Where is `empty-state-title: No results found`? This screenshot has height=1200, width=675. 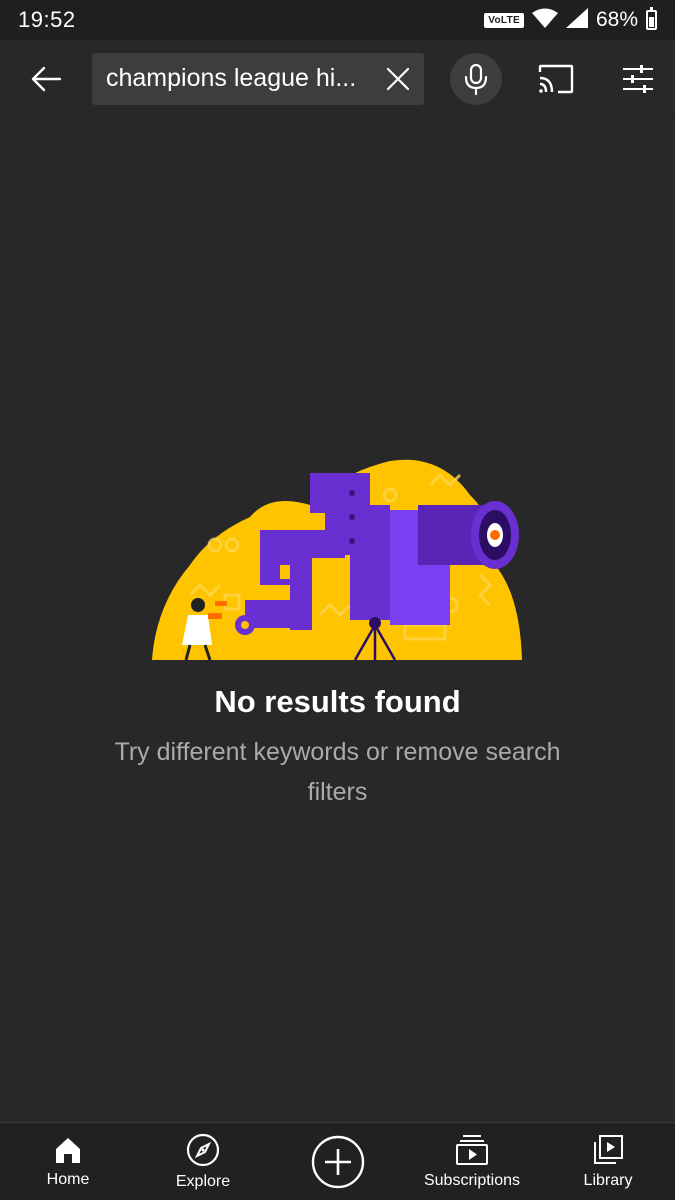 empty-state-title: No results found is located at coordinates (337, 701).